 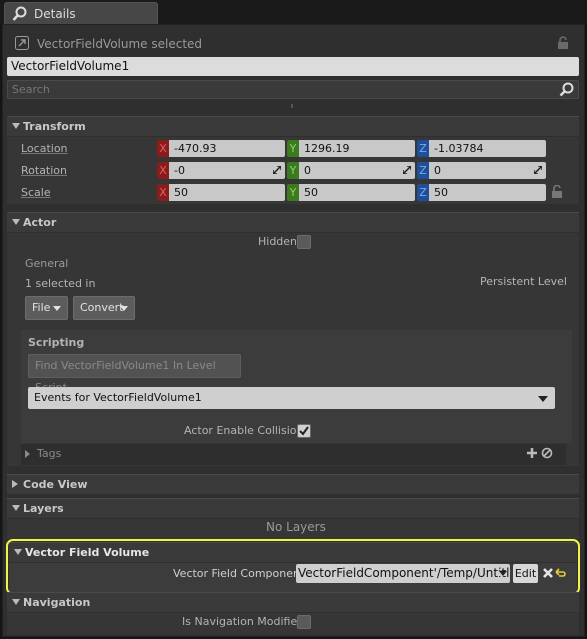 I want to click on section-code-view: Code View, so click(x=293, y=484).